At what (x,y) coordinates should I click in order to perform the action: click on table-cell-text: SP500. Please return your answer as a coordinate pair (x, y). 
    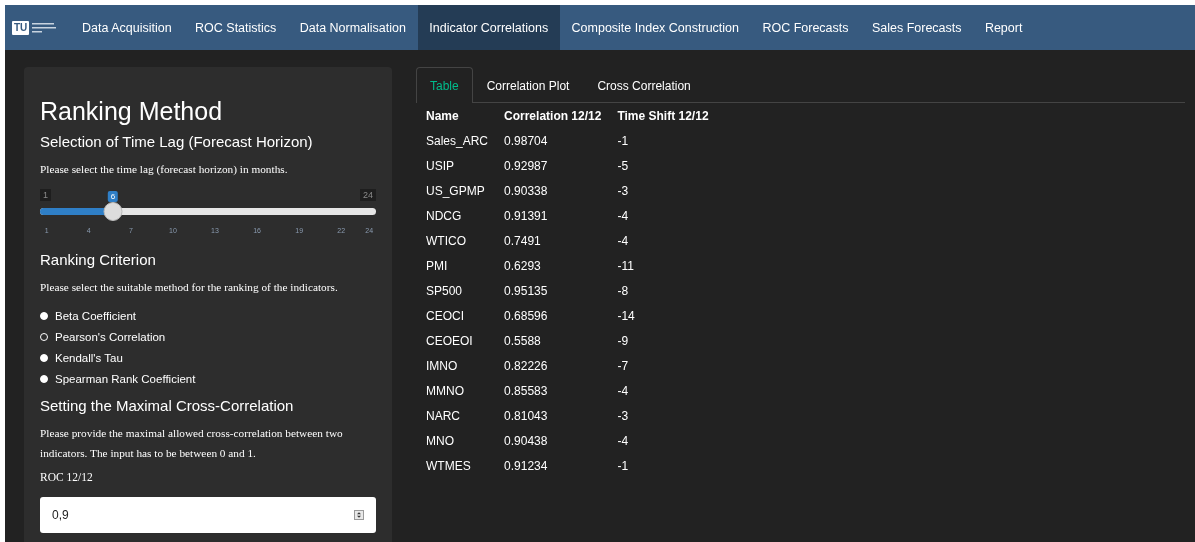
    Looking at the image, I should click on (444, 291).